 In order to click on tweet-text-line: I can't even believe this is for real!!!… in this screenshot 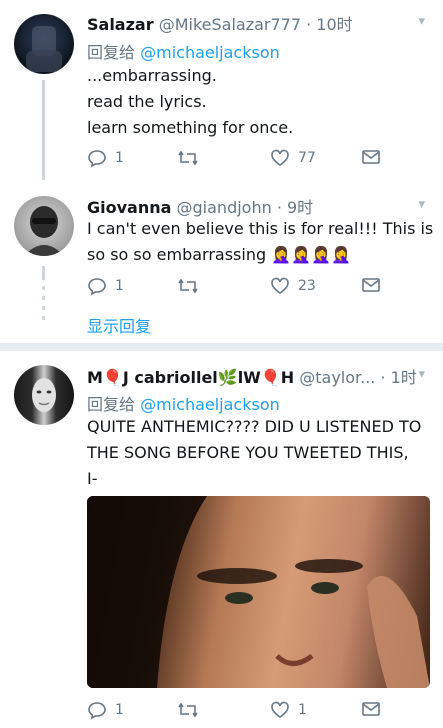, I will do `click(260, 228)`.